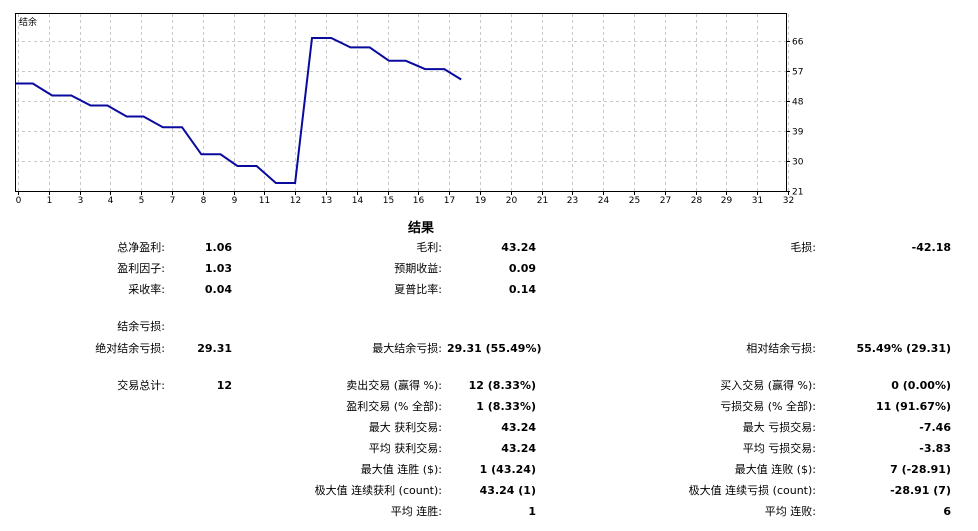 This screenshot has width=978, height=531. What do you see at coordinates (935, 448) in the screenshot?
I see `avg-loss-value: -3.83` at bounding box center [935, 448].